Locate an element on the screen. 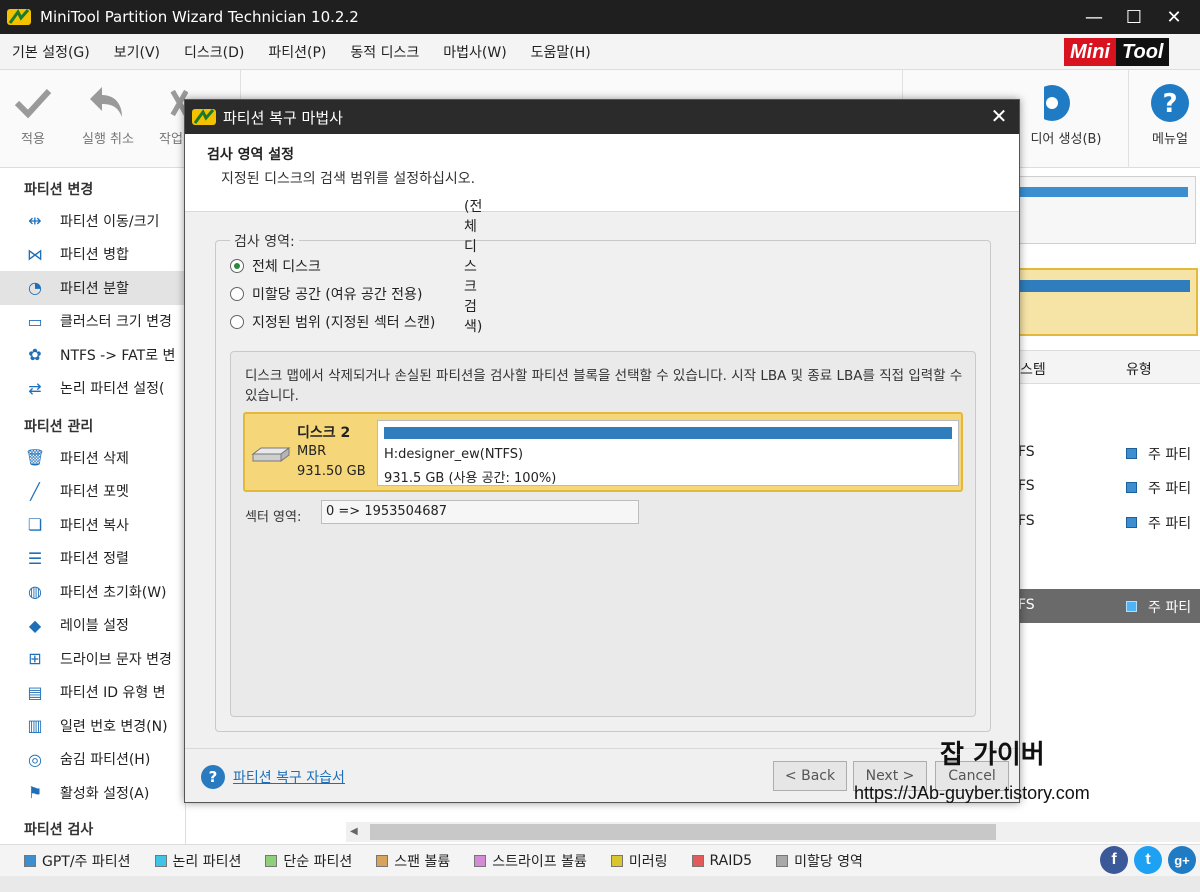  legend-label: 스트라이프 볼륨 is located at coordinates (539, 861).